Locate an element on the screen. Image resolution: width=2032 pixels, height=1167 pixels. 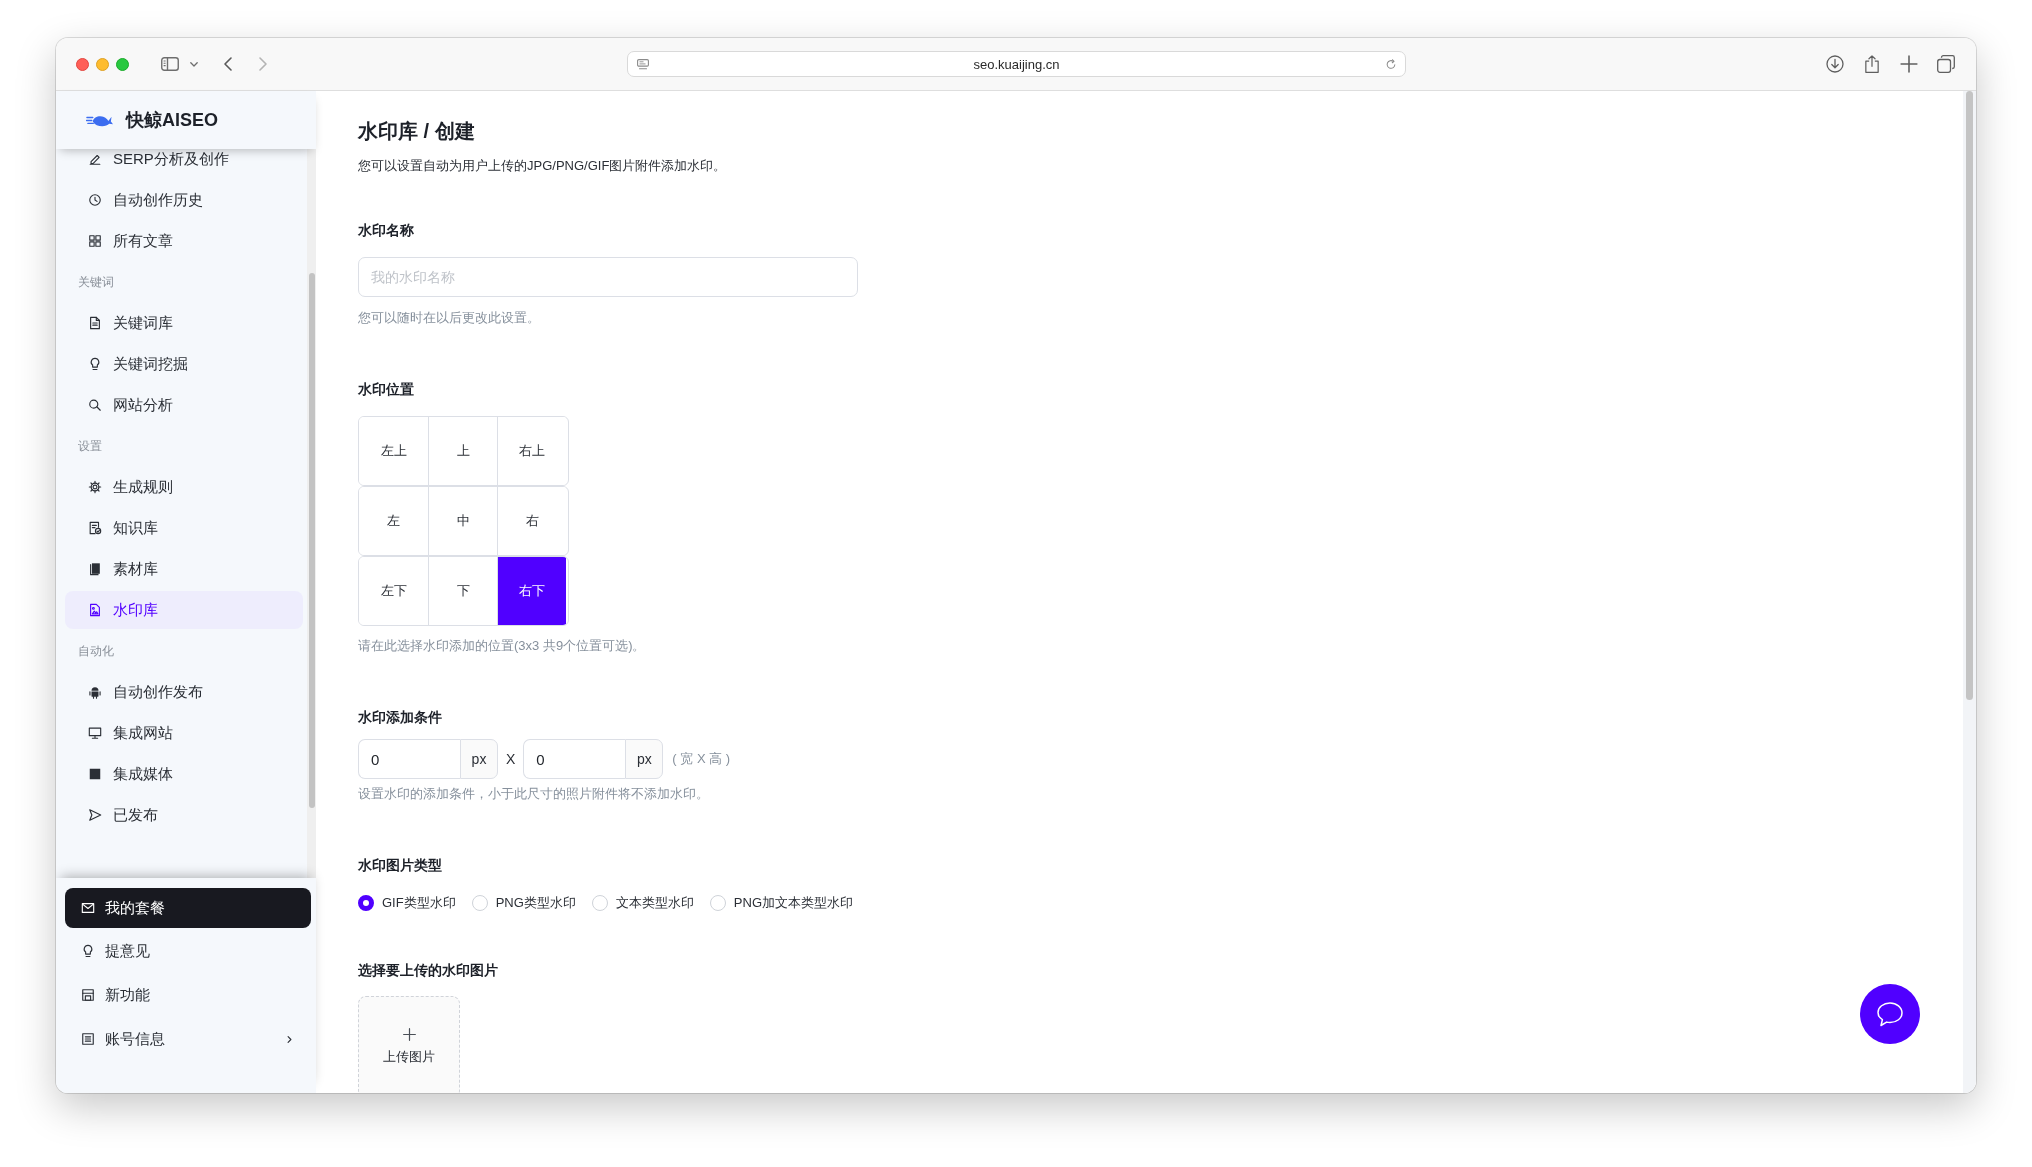
field-label: 水印位置 is located at coordinates (386, 389).